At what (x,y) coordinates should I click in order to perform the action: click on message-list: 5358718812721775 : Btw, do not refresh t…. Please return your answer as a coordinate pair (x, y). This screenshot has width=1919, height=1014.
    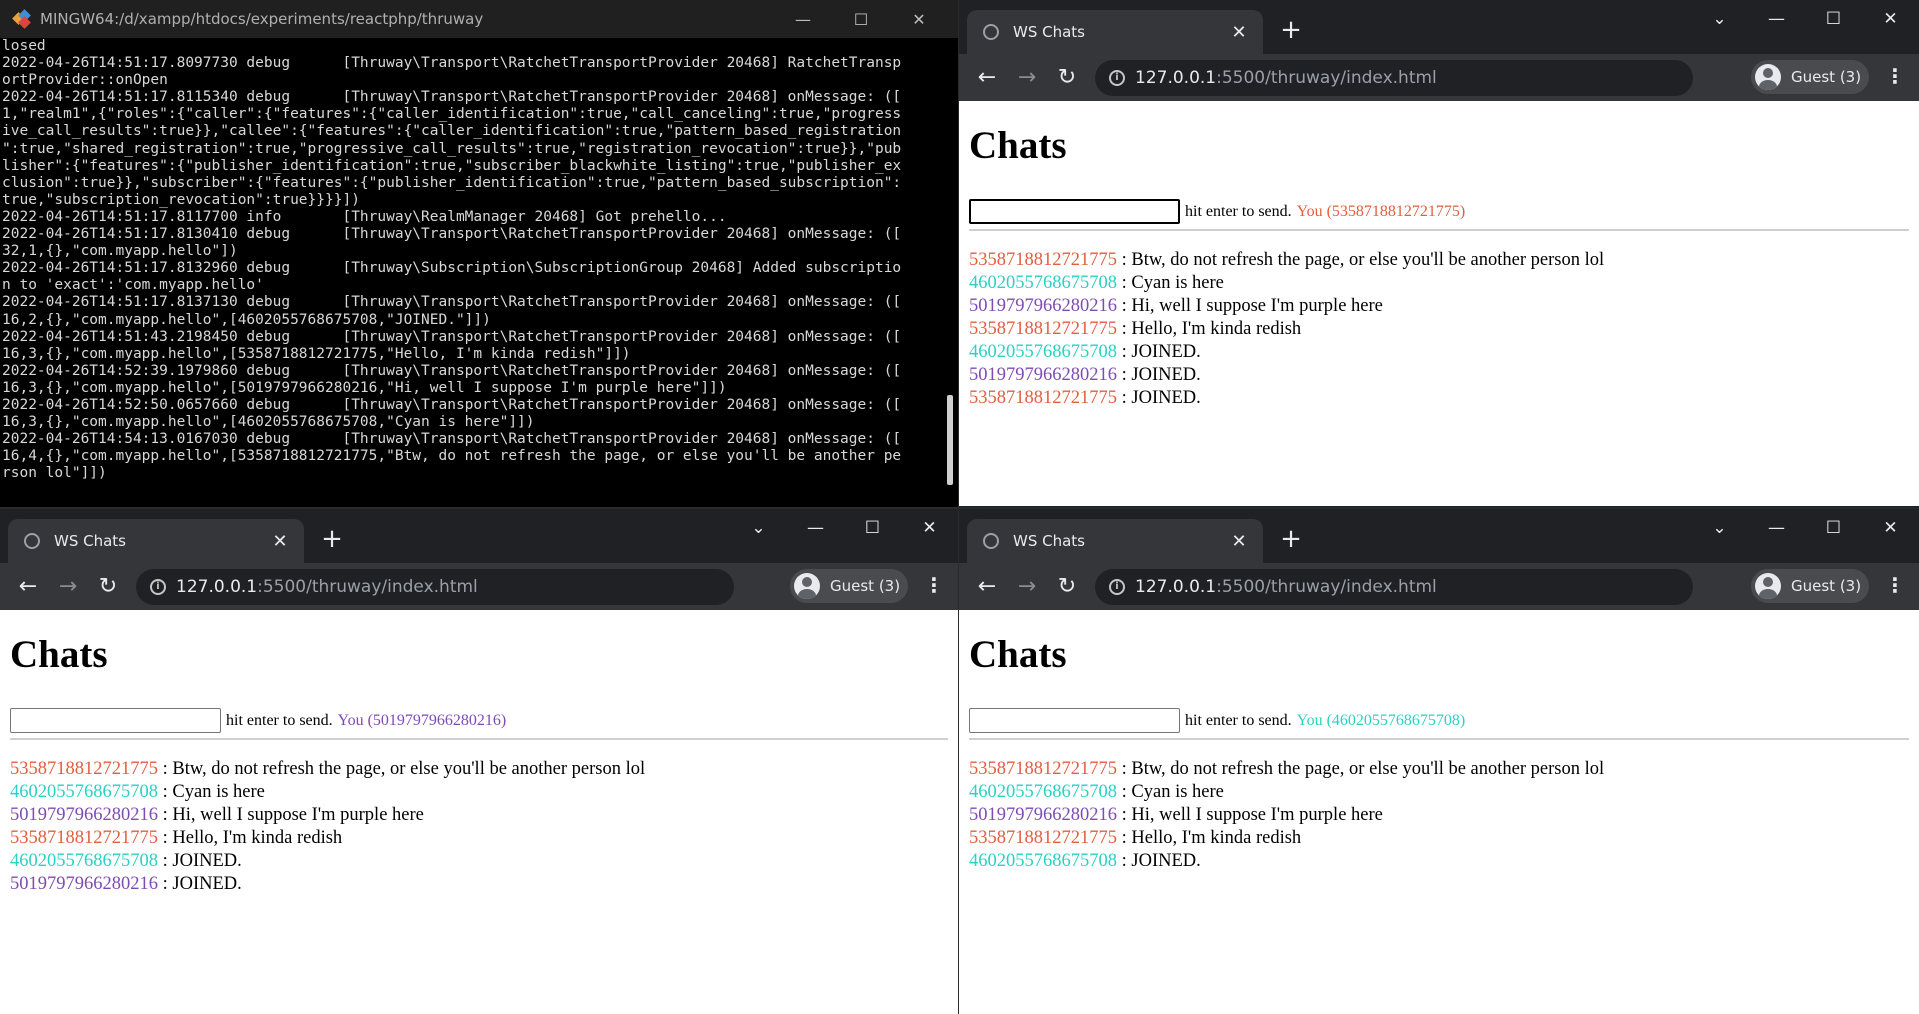
    Looking at the image, I should click on (1286, 329).